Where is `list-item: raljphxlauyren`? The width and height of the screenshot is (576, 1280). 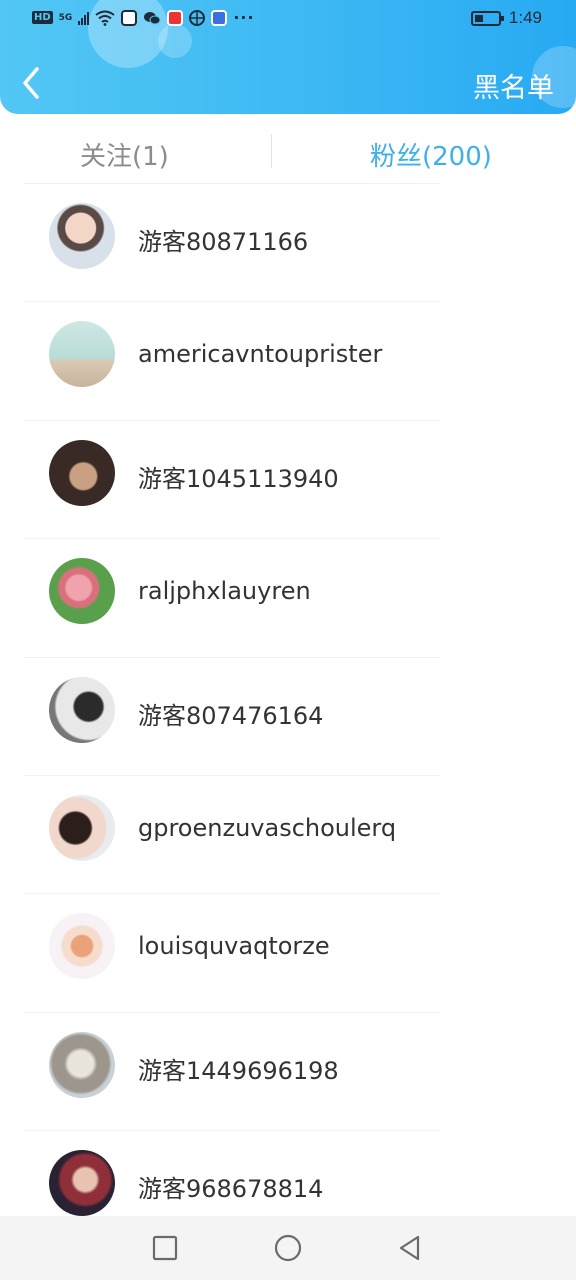 list-item: raljphxlauyren is located at coordinates (288, 598).